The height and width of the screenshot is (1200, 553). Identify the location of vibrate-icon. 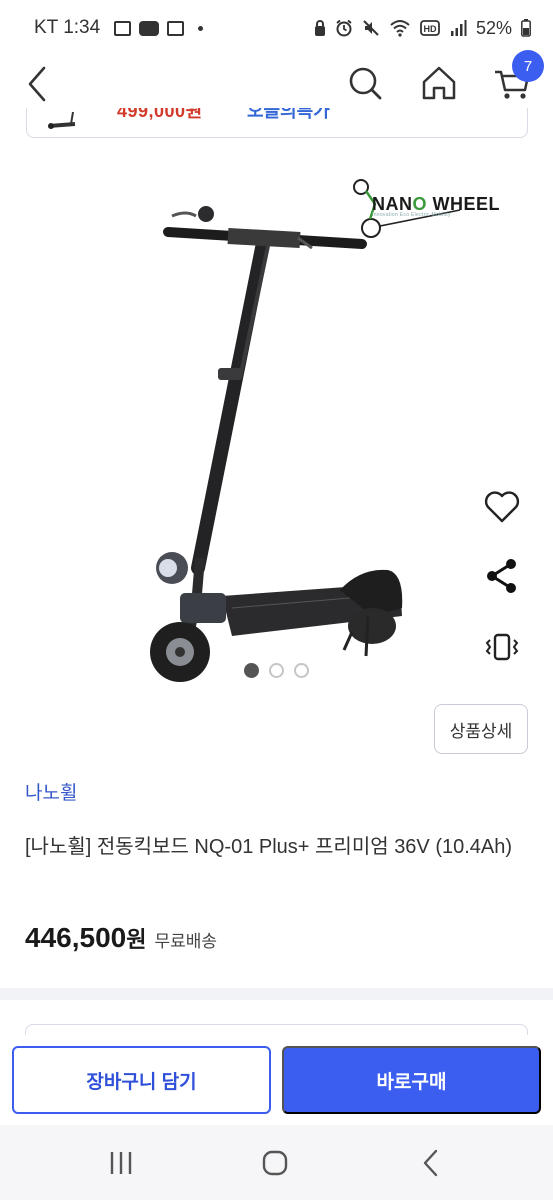
(502, 647).